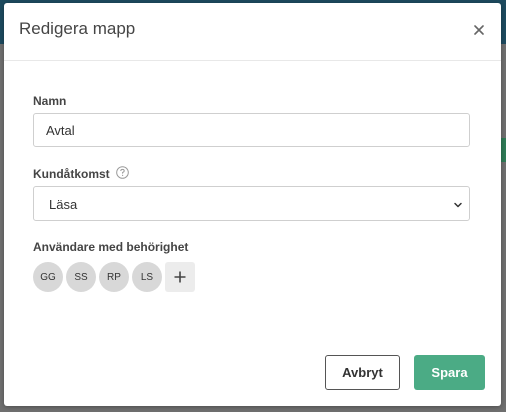 This screenshot has width=506, height=412. What do you see at coordinates (458, 205) in the screenshot?
I see `chevron-down-icon` at bounding box center [458, 205].